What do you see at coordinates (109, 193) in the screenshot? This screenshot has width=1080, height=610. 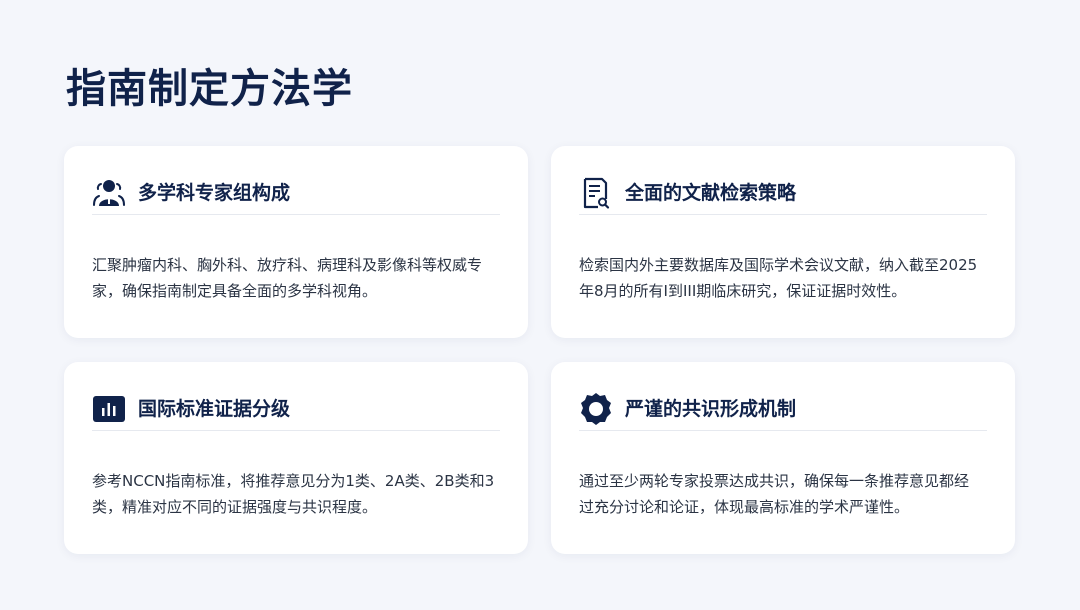 I see `user-group-icon` at bounding box center [109, 193].